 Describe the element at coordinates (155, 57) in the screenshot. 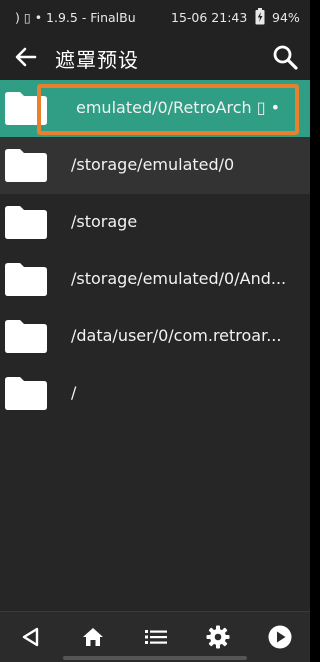

I see `app-bar: 遮罩预设` at that location.